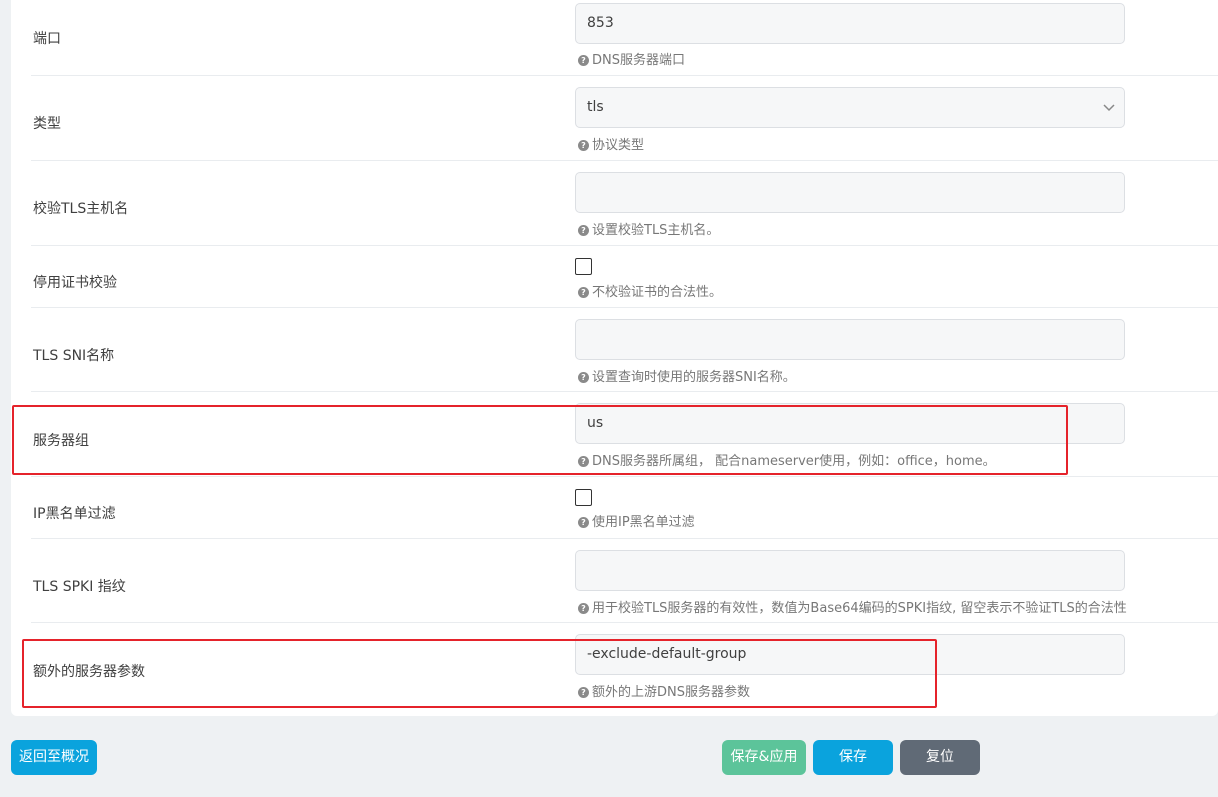 Image resolution: width=1218 pixels, height=797 pixels. Describe the element at coordinates (631, 58) in the screenshot. I see `port-hint: ? DNS服务器端口` at that location.